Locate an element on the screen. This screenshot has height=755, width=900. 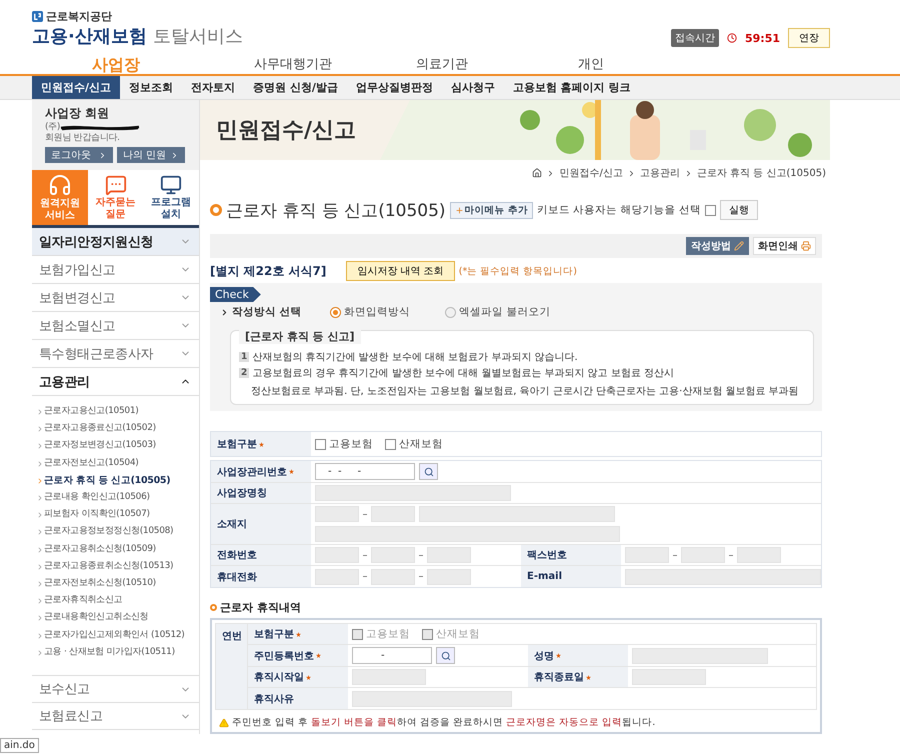
service-title: 고용·산재보험 is located at coordinates (89, 36).